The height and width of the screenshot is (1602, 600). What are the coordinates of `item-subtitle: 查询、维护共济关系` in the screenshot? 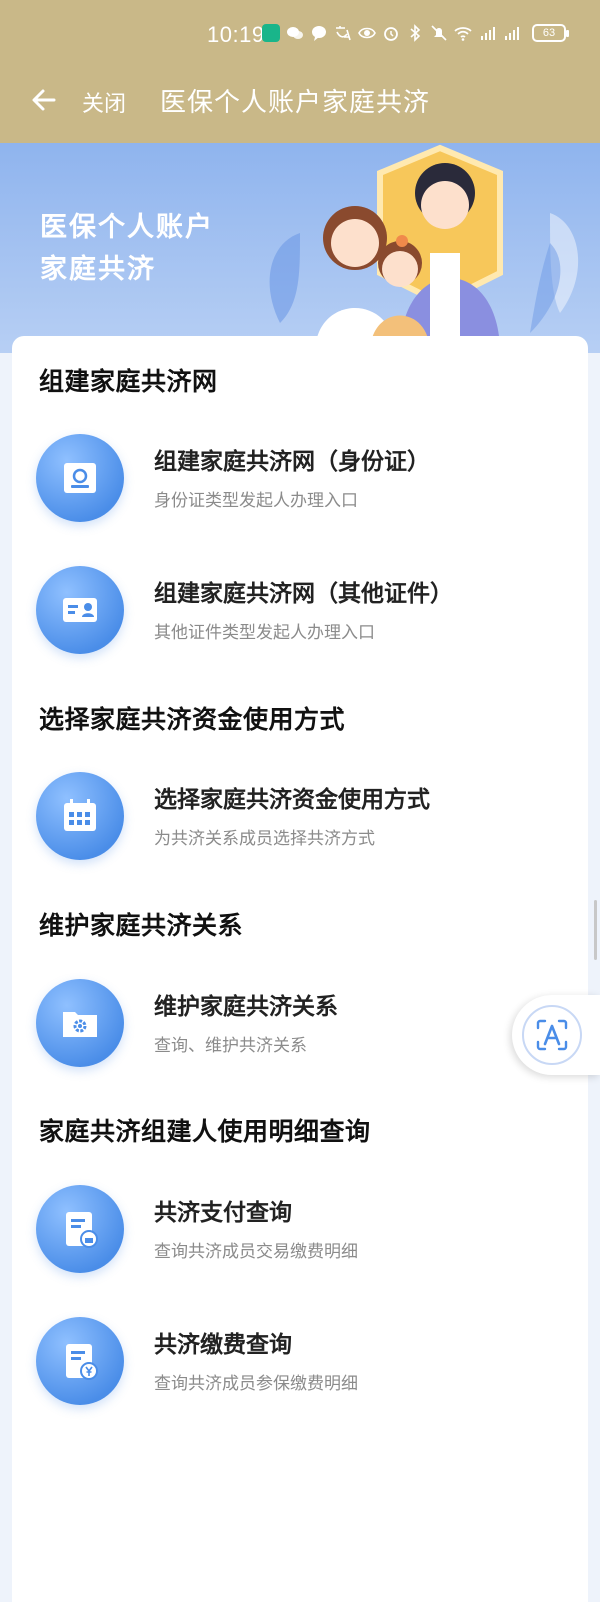 It's located at (230, 1046).